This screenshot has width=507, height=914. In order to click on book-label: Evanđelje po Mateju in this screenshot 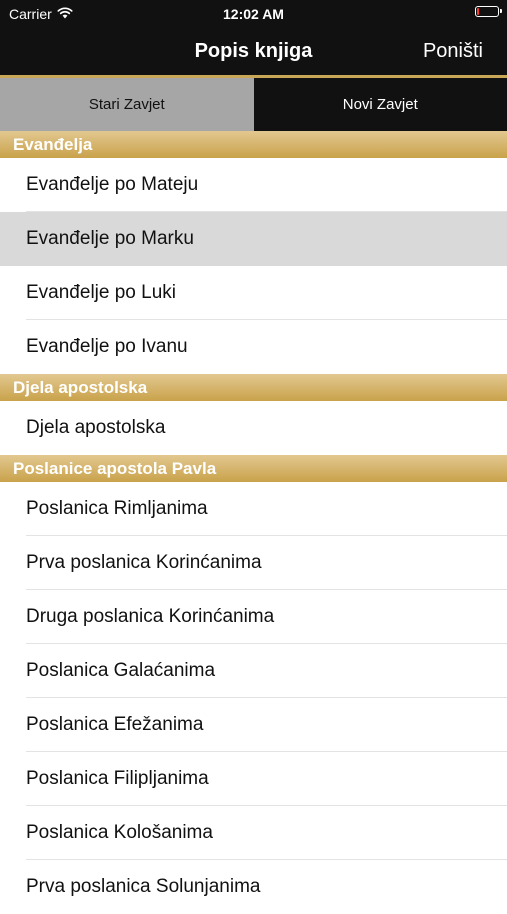, I will do `click(112, 185)`.